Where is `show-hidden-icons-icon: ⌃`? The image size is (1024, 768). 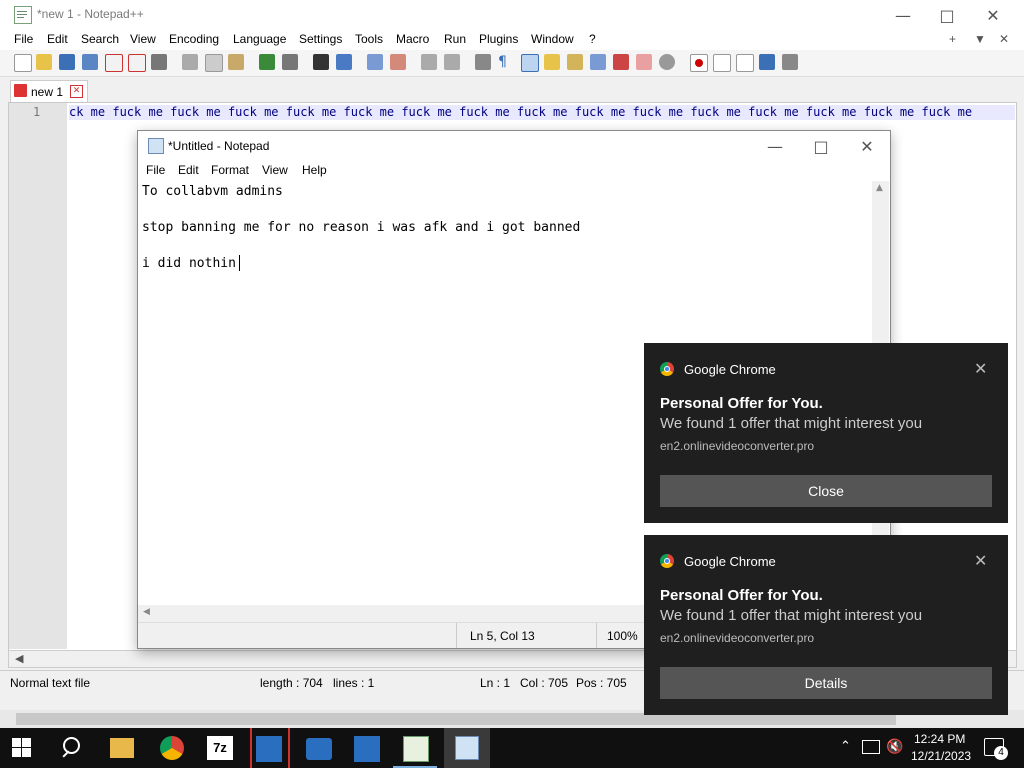 show-hidden-icons-icon: ⌃ is located at coordinates (845, 746).